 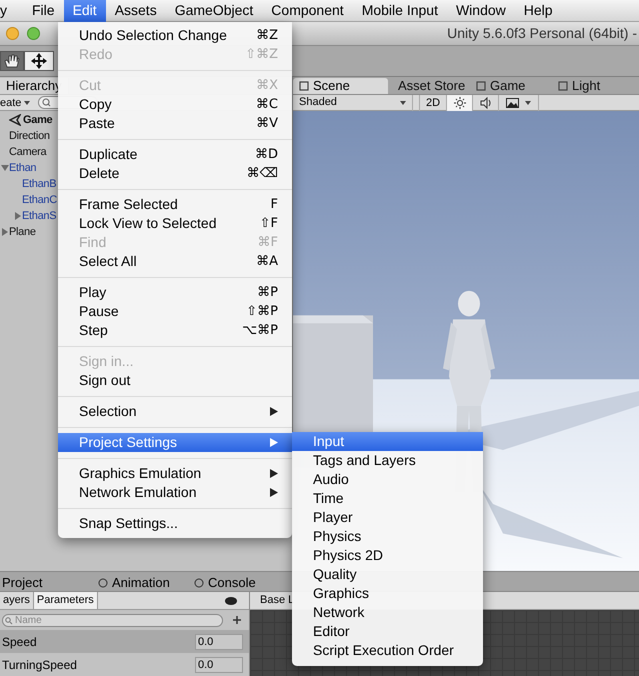 I want to click on lighting-toggle-button, so click(x=460, y=102).